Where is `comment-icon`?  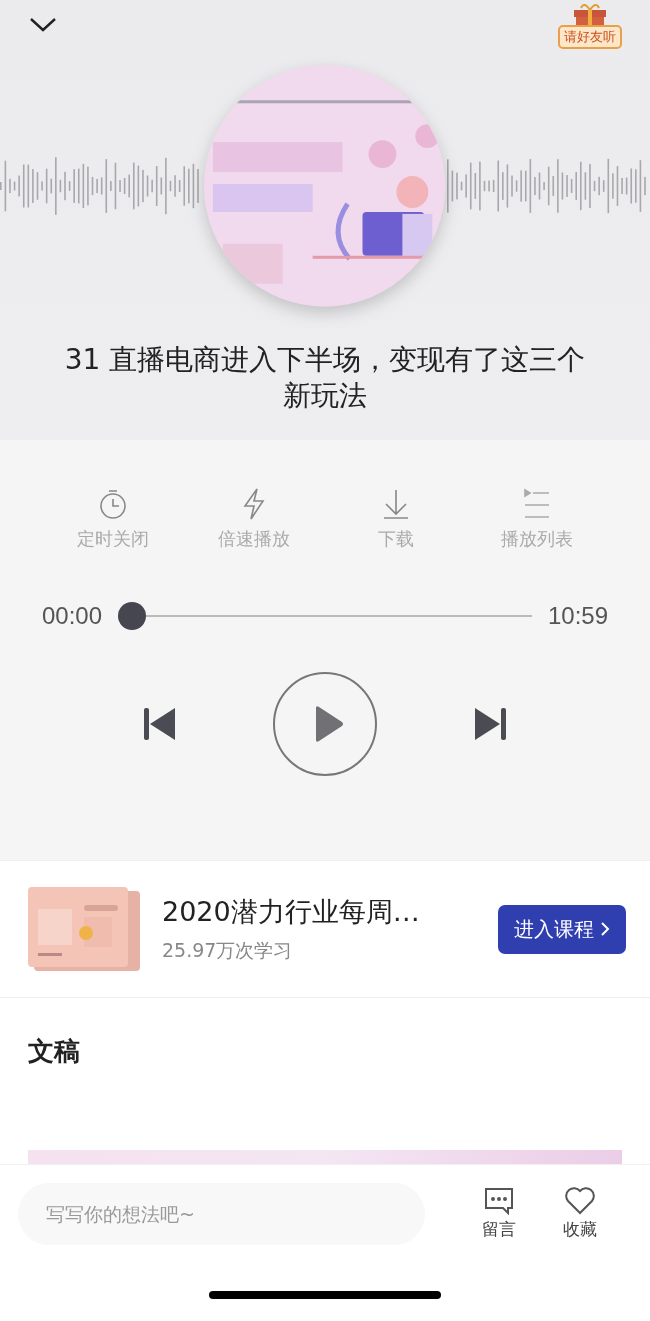 comment-icon is located at coordinates (499, 1201).